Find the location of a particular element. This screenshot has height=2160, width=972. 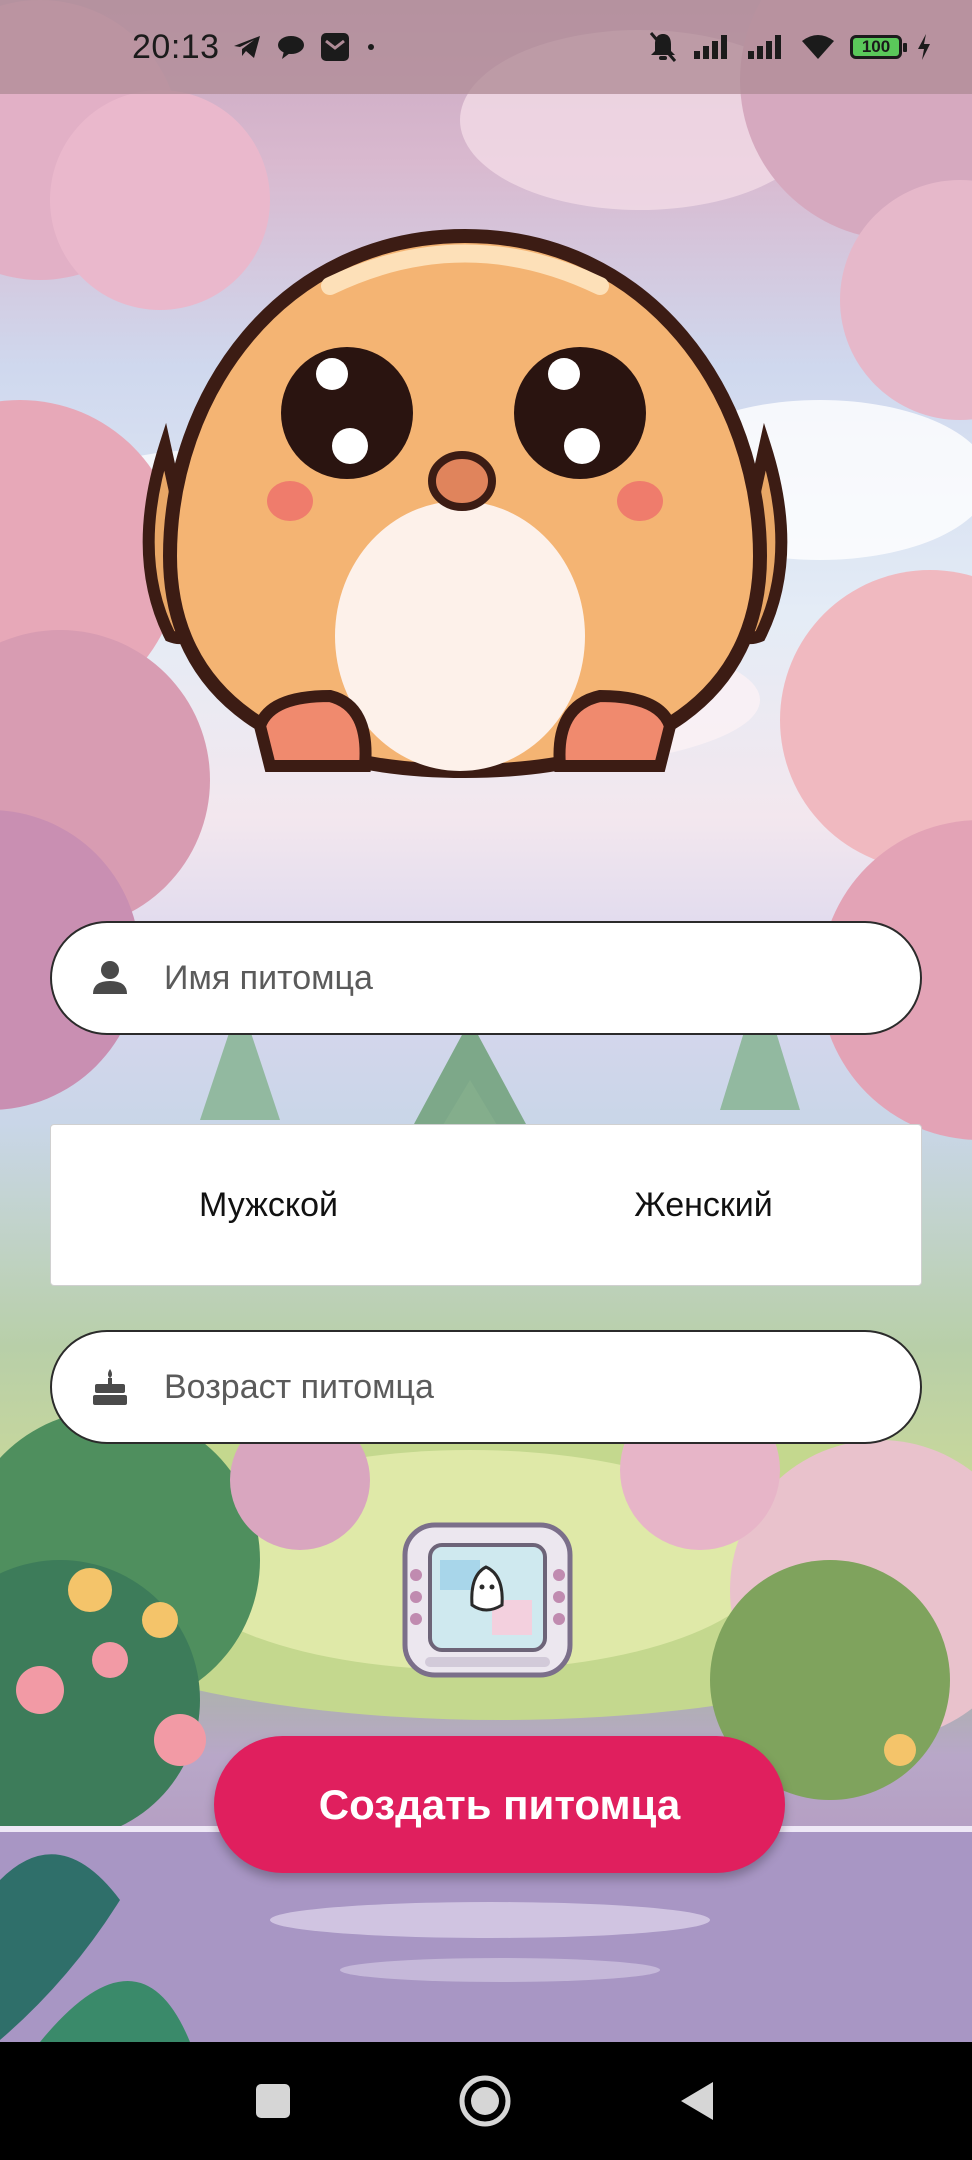

gender-selector: Мужской Женский is located at coordinates (486, 1205).